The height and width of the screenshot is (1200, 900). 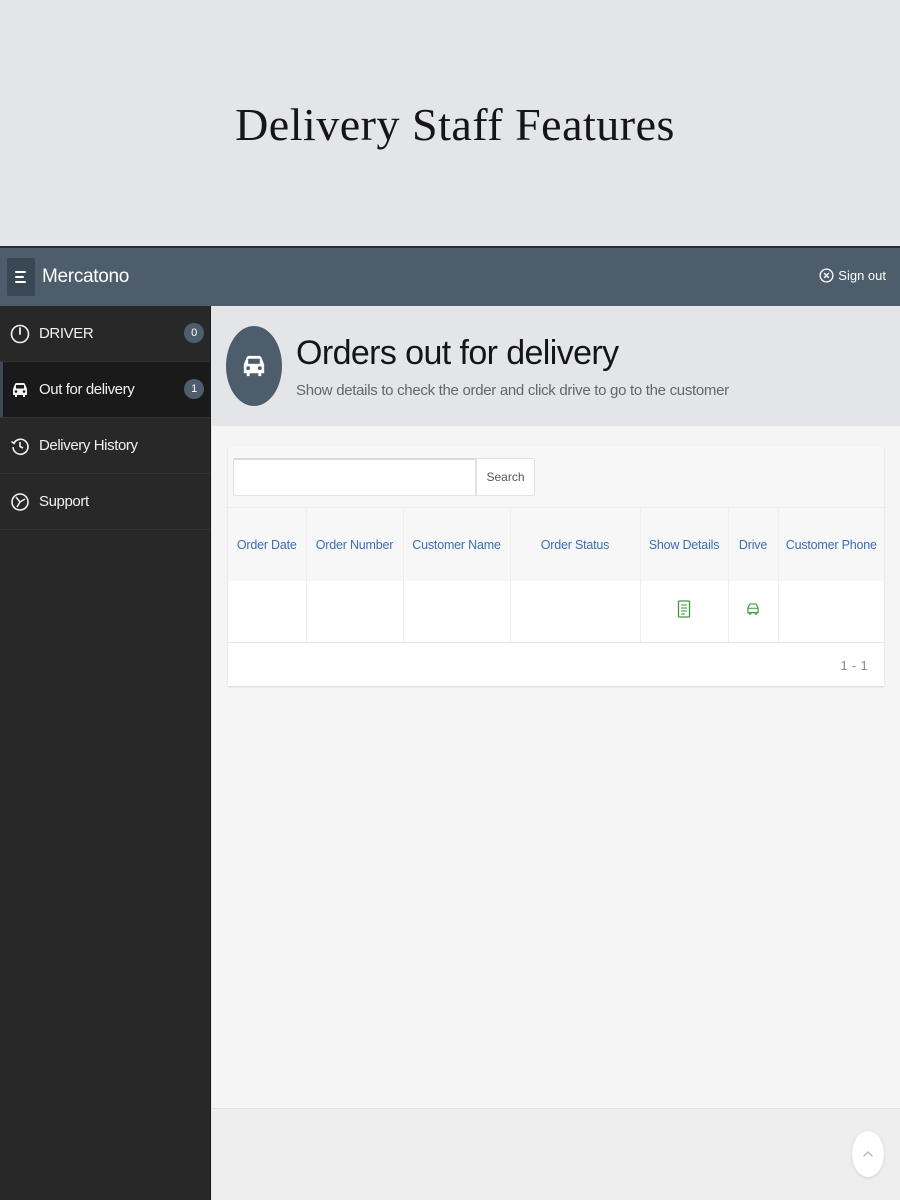 I want to click on sidebar-item-label: Out for delivery, so click(x=87, y=389).